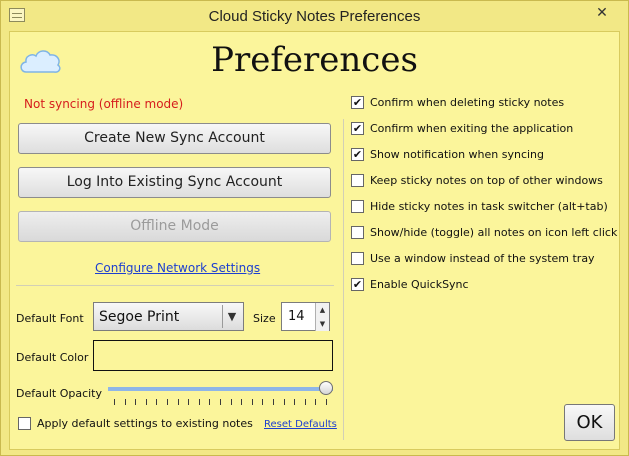 The width and height of the screenshot is (629, 456). I want to click on default-font-select: Segoe Print ▼, so click(168, 316).